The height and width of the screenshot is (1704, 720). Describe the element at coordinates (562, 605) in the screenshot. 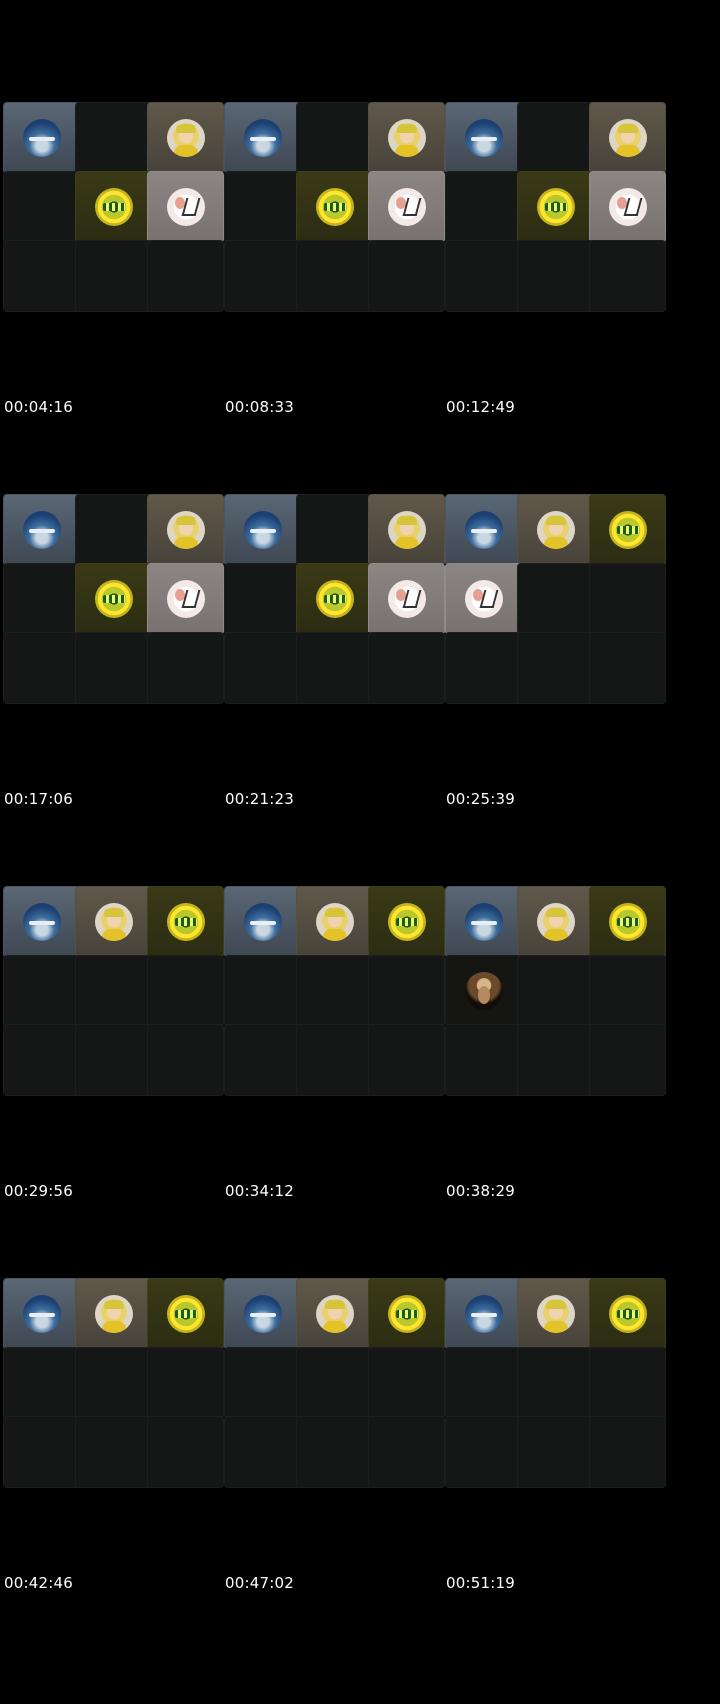

I see `video-frame-thumbnail: 00:25:39` at that location.